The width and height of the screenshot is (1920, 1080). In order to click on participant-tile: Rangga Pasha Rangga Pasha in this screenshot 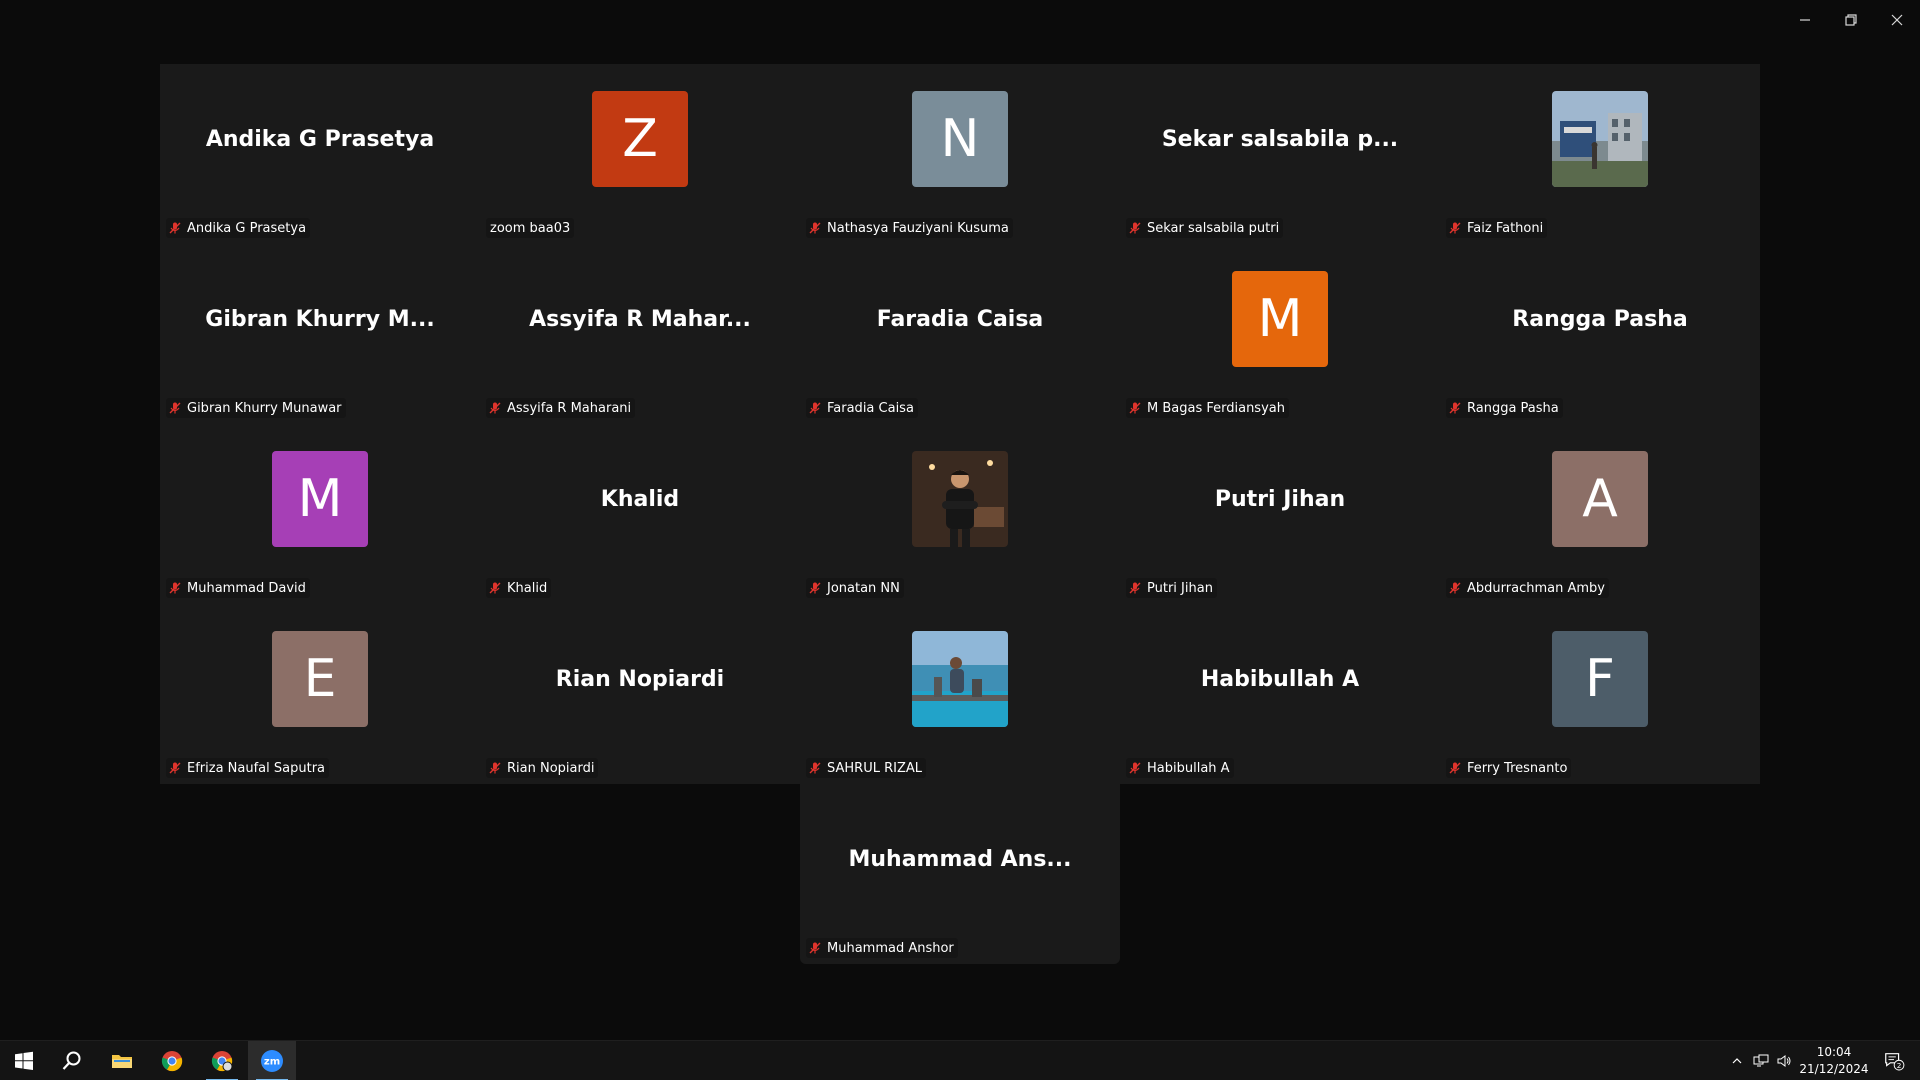, I will do `click(1600, 334)`.